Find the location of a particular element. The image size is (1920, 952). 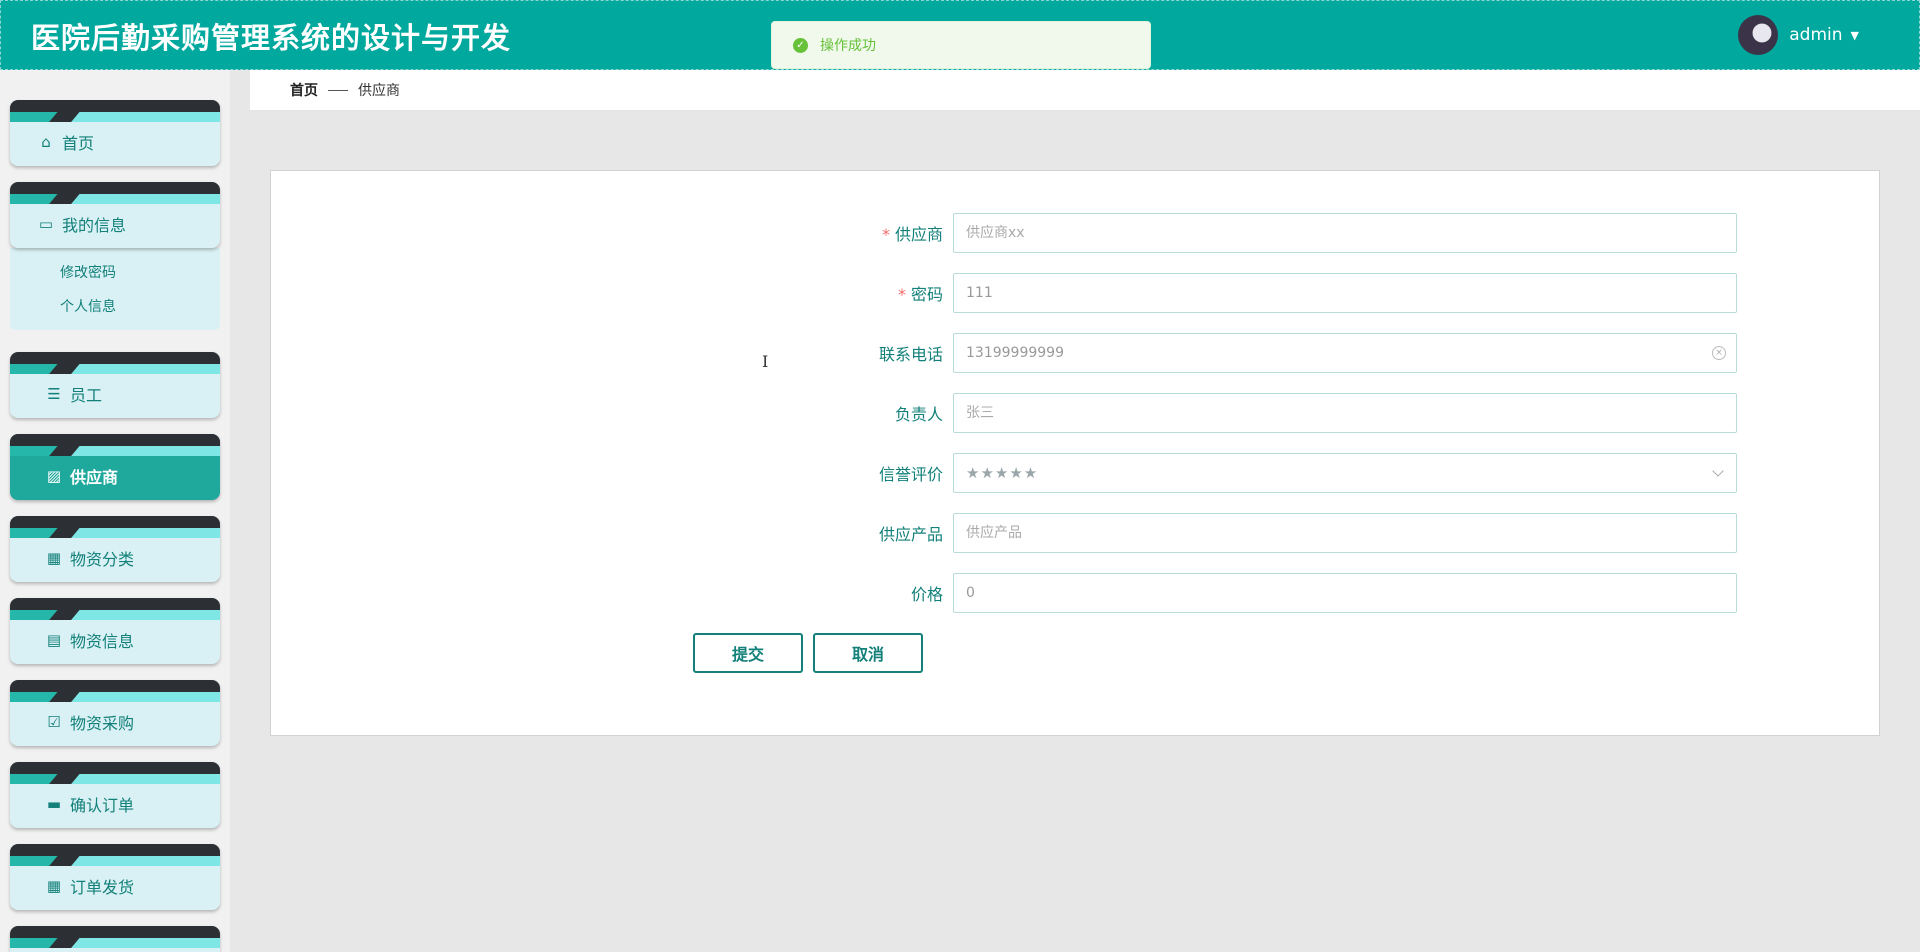

form-row-manager: 负责人 is located at coordinates (1170, 413).